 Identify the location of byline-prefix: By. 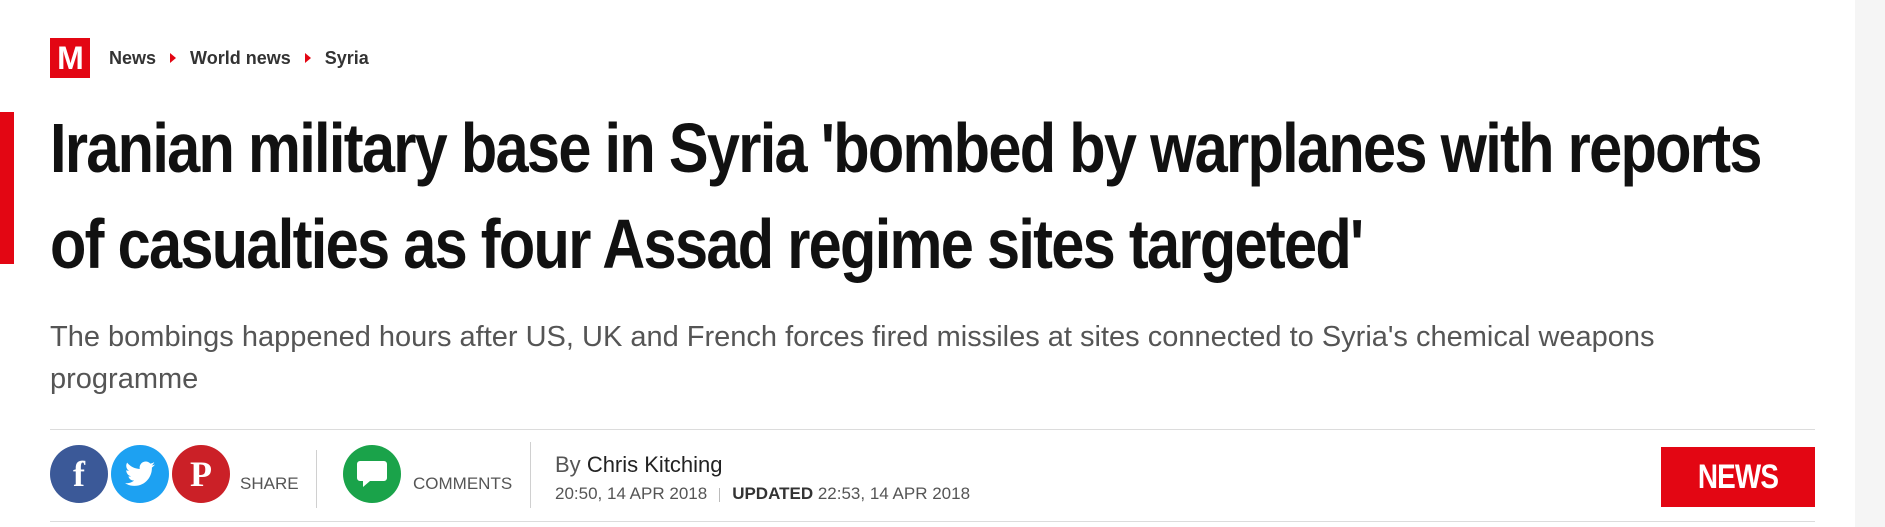
(568, 464).